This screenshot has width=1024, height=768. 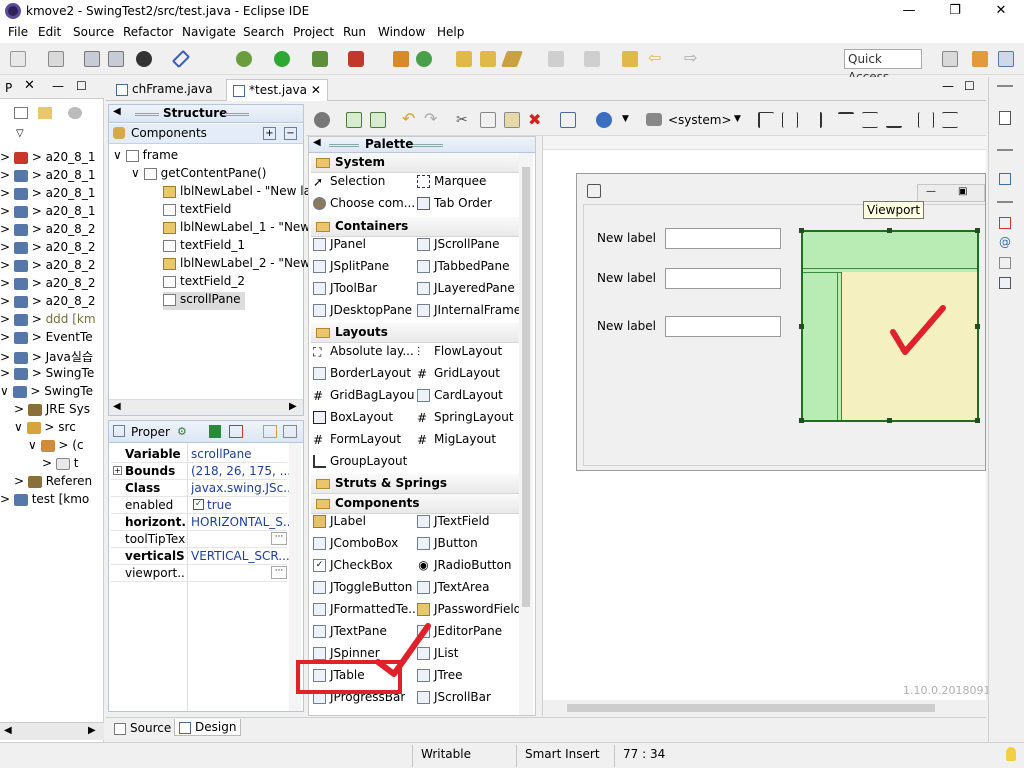 I want to click on palette-item-jbutton: JButton, so click(x=447, y=545).